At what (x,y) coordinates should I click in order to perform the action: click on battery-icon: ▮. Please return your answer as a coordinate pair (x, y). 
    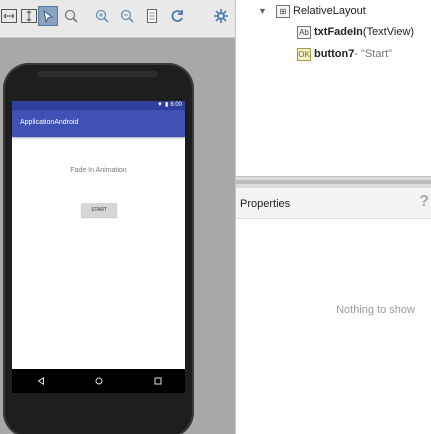
    Looking at the image, I should click on (167, 105).